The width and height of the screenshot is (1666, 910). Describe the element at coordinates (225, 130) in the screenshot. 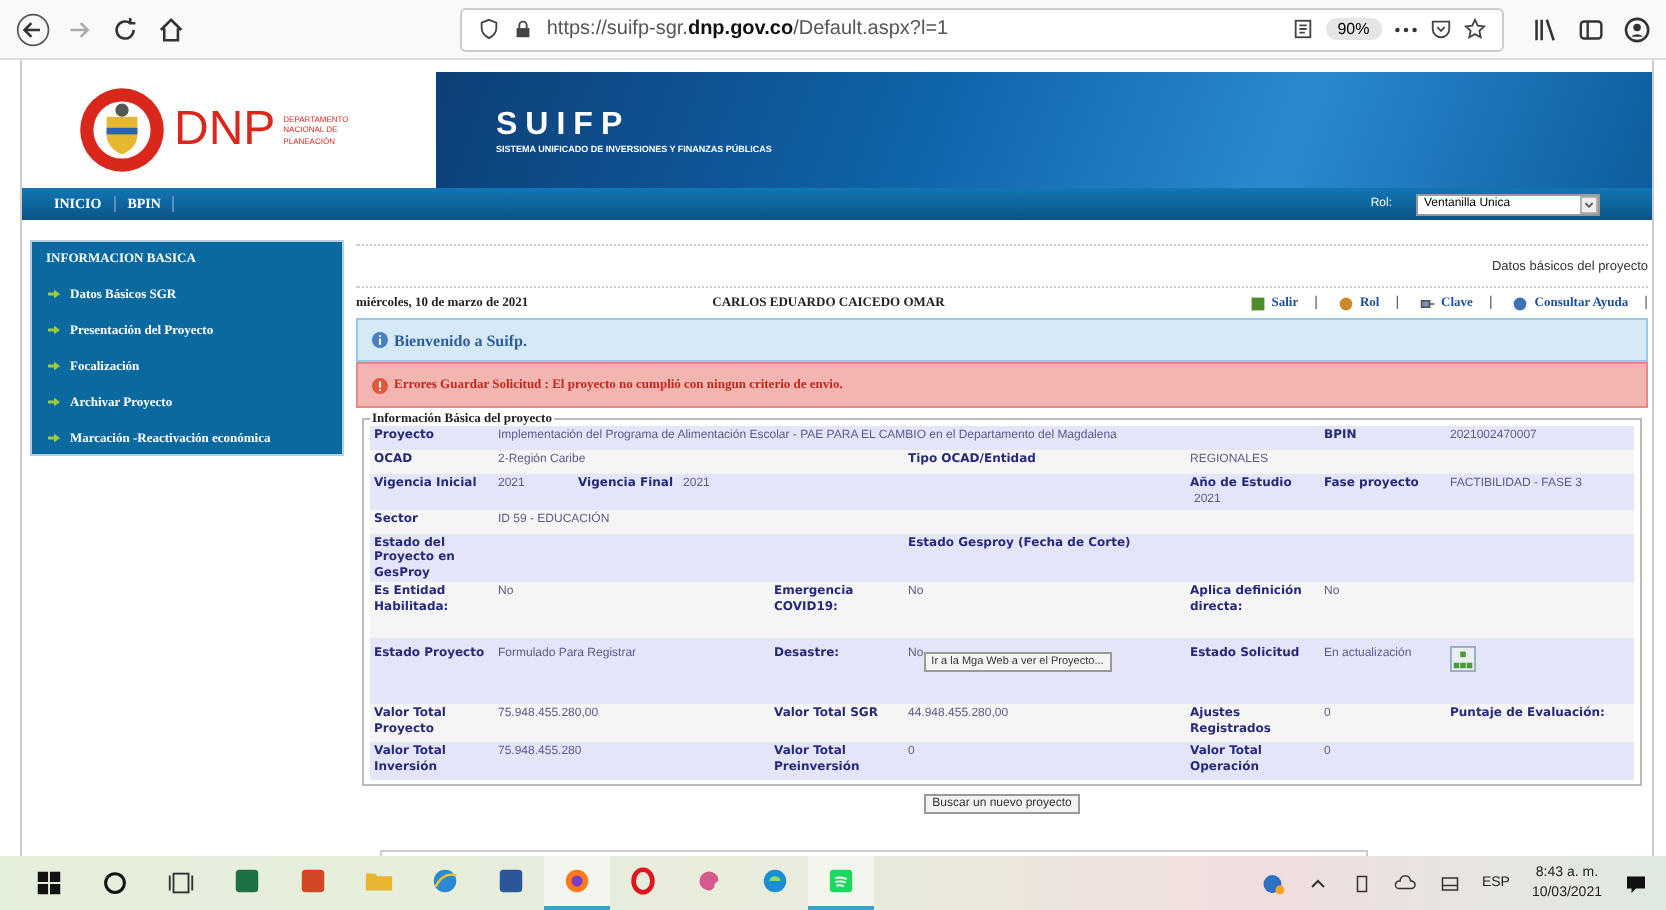

I see `logo-text: DNP` at that location.